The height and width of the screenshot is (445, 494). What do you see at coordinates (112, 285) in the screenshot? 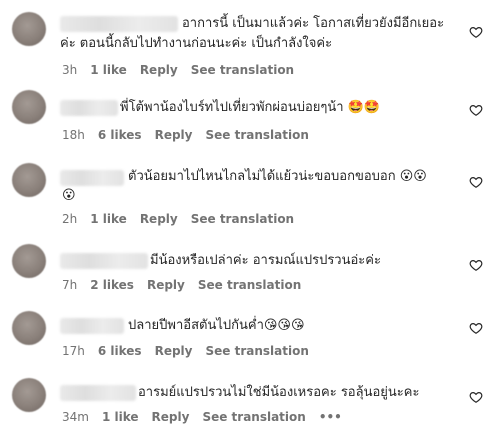
I see `likes-count: 2 likes` at bounding box center [112, 285].